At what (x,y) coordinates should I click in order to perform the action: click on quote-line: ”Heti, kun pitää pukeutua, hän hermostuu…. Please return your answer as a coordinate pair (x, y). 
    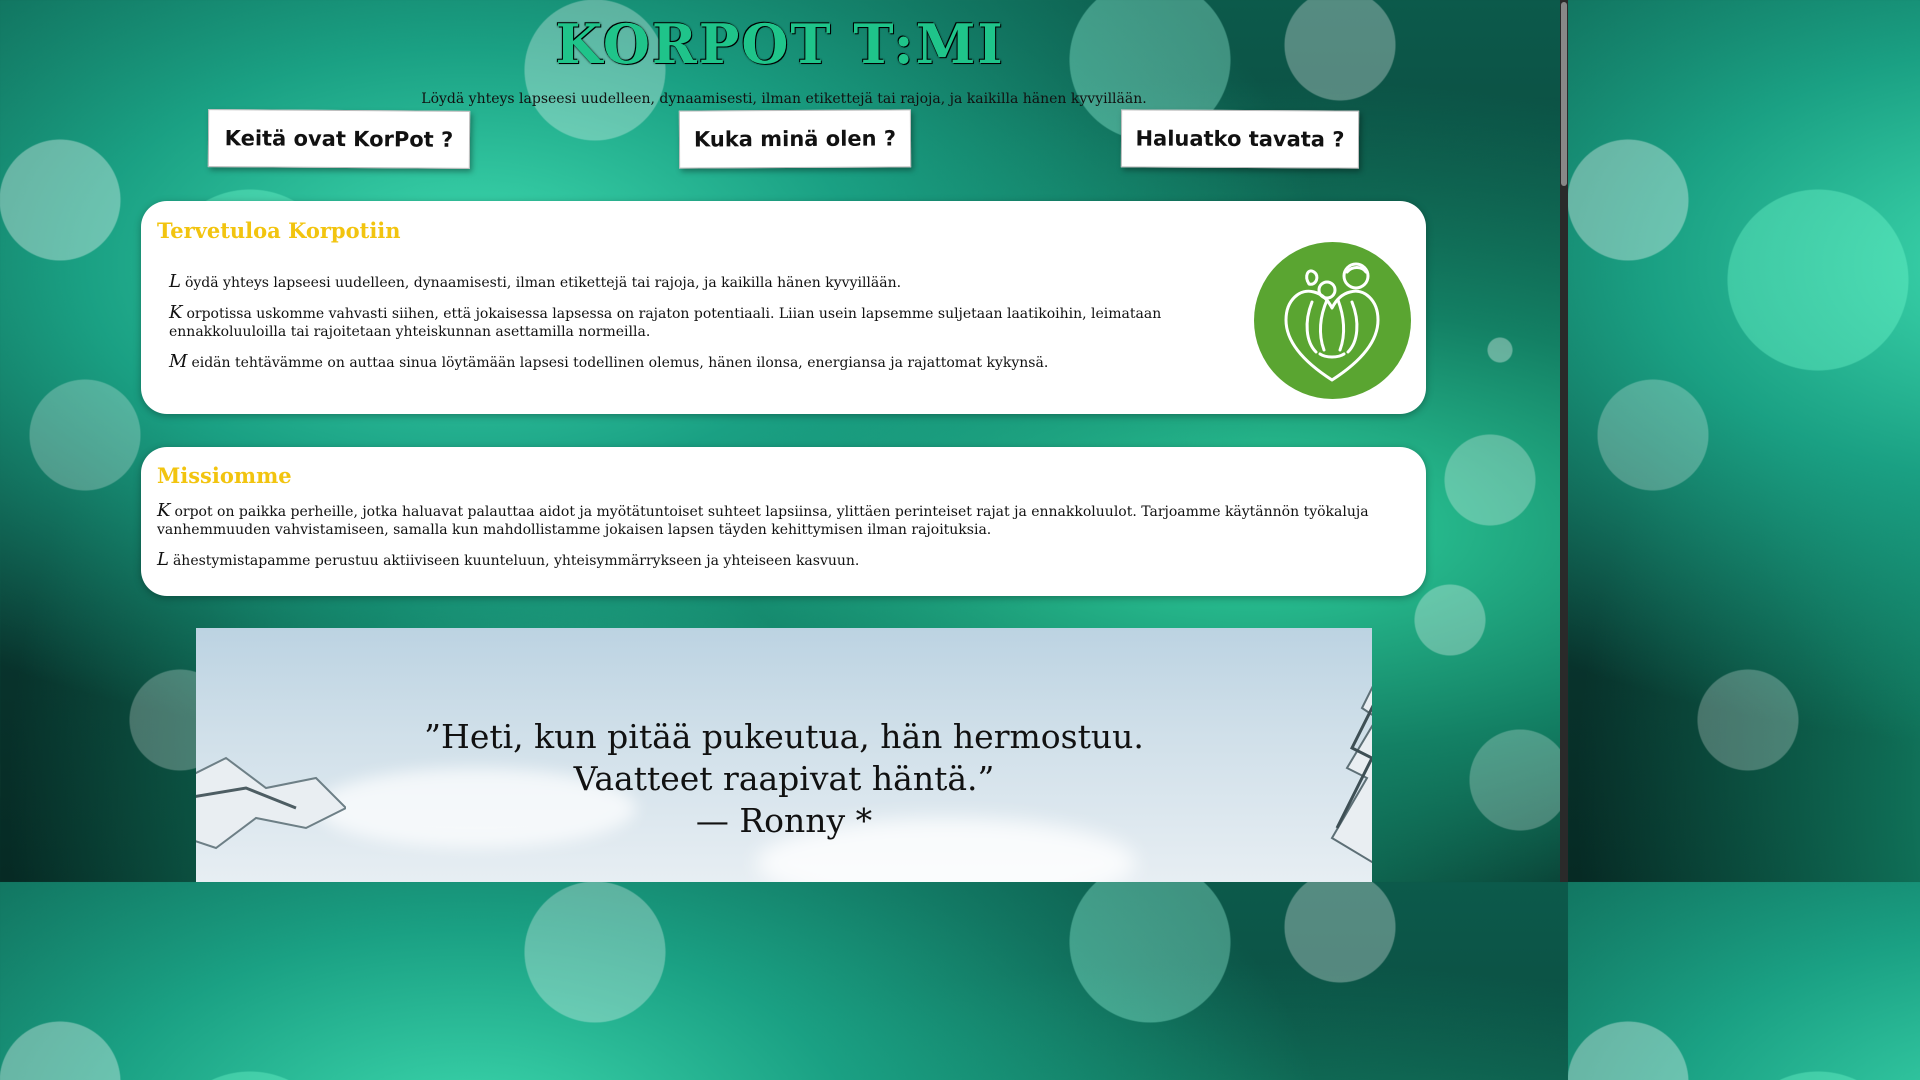
    Looking at the image, I should click on (784, 736).